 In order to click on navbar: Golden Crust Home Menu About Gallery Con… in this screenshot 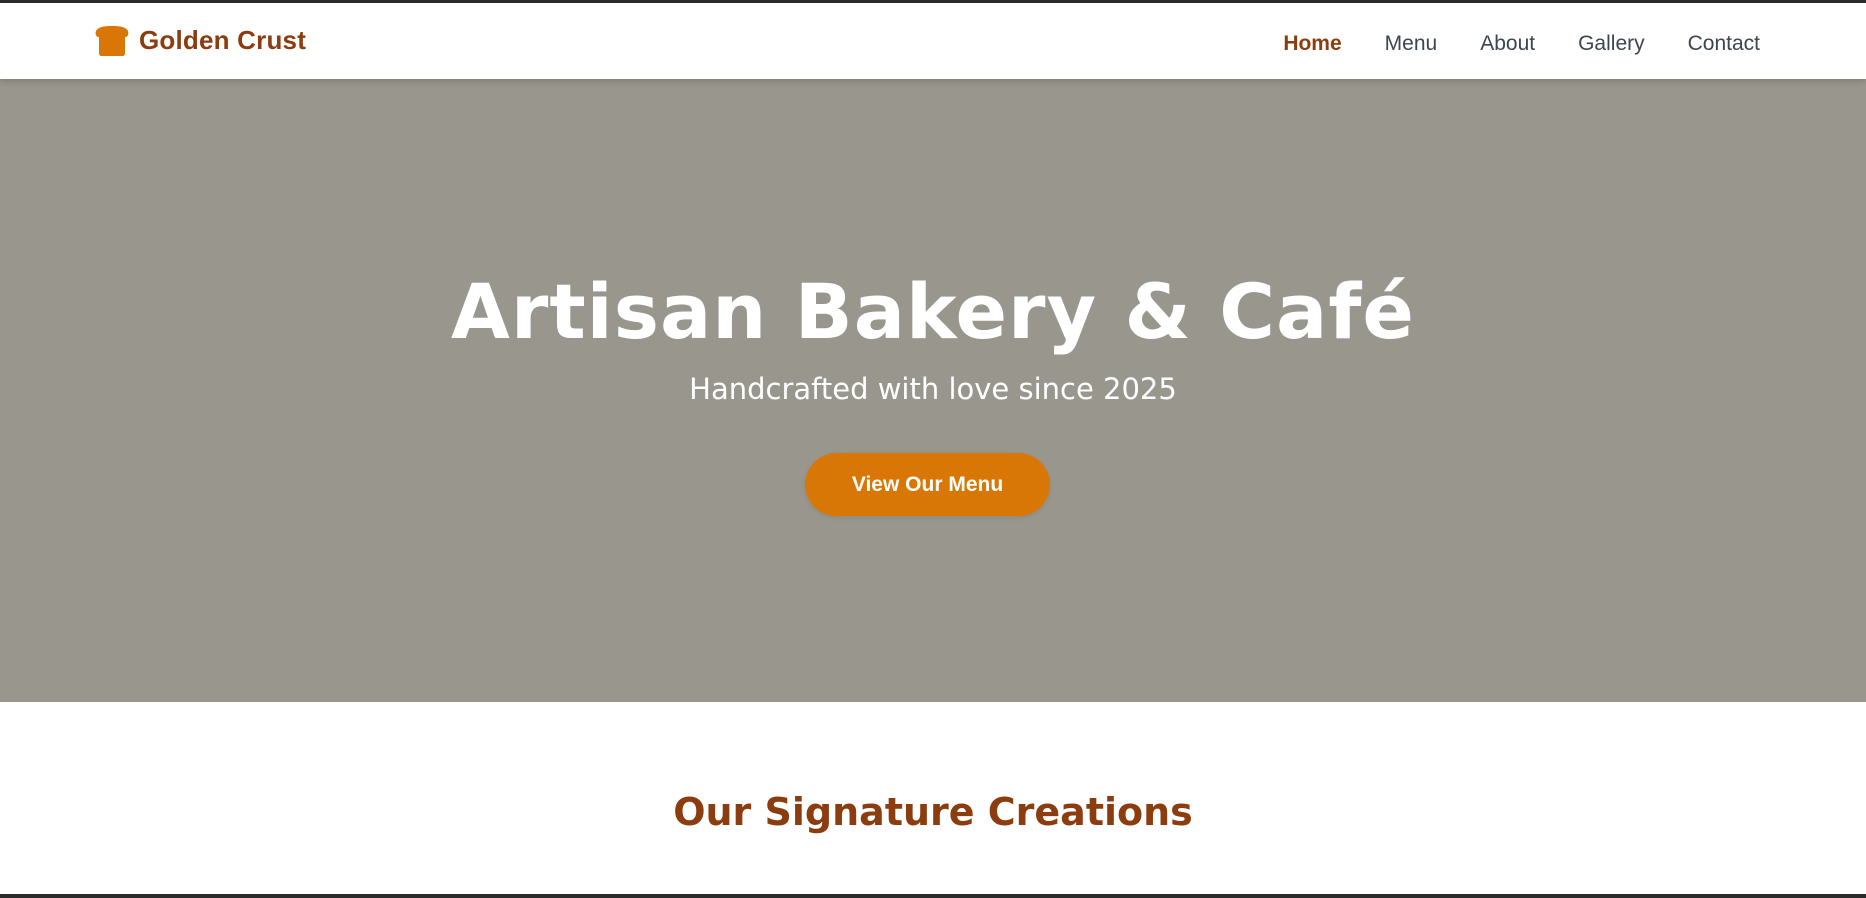, I will do `click(933, 41)`.